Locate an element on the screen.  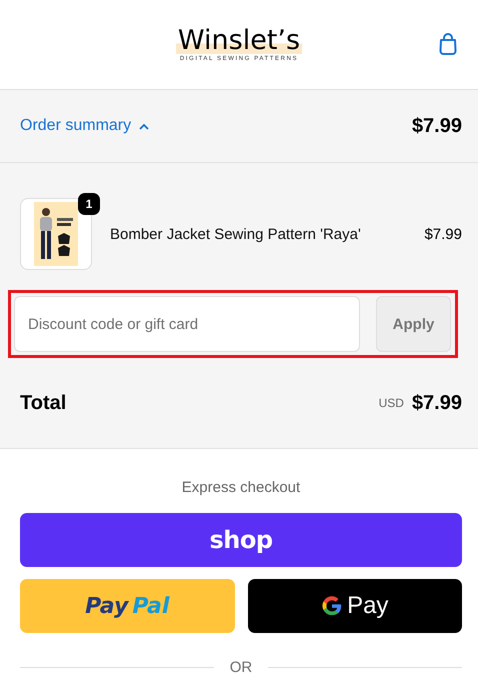
caret-icon is located at coordinates (144, 126).